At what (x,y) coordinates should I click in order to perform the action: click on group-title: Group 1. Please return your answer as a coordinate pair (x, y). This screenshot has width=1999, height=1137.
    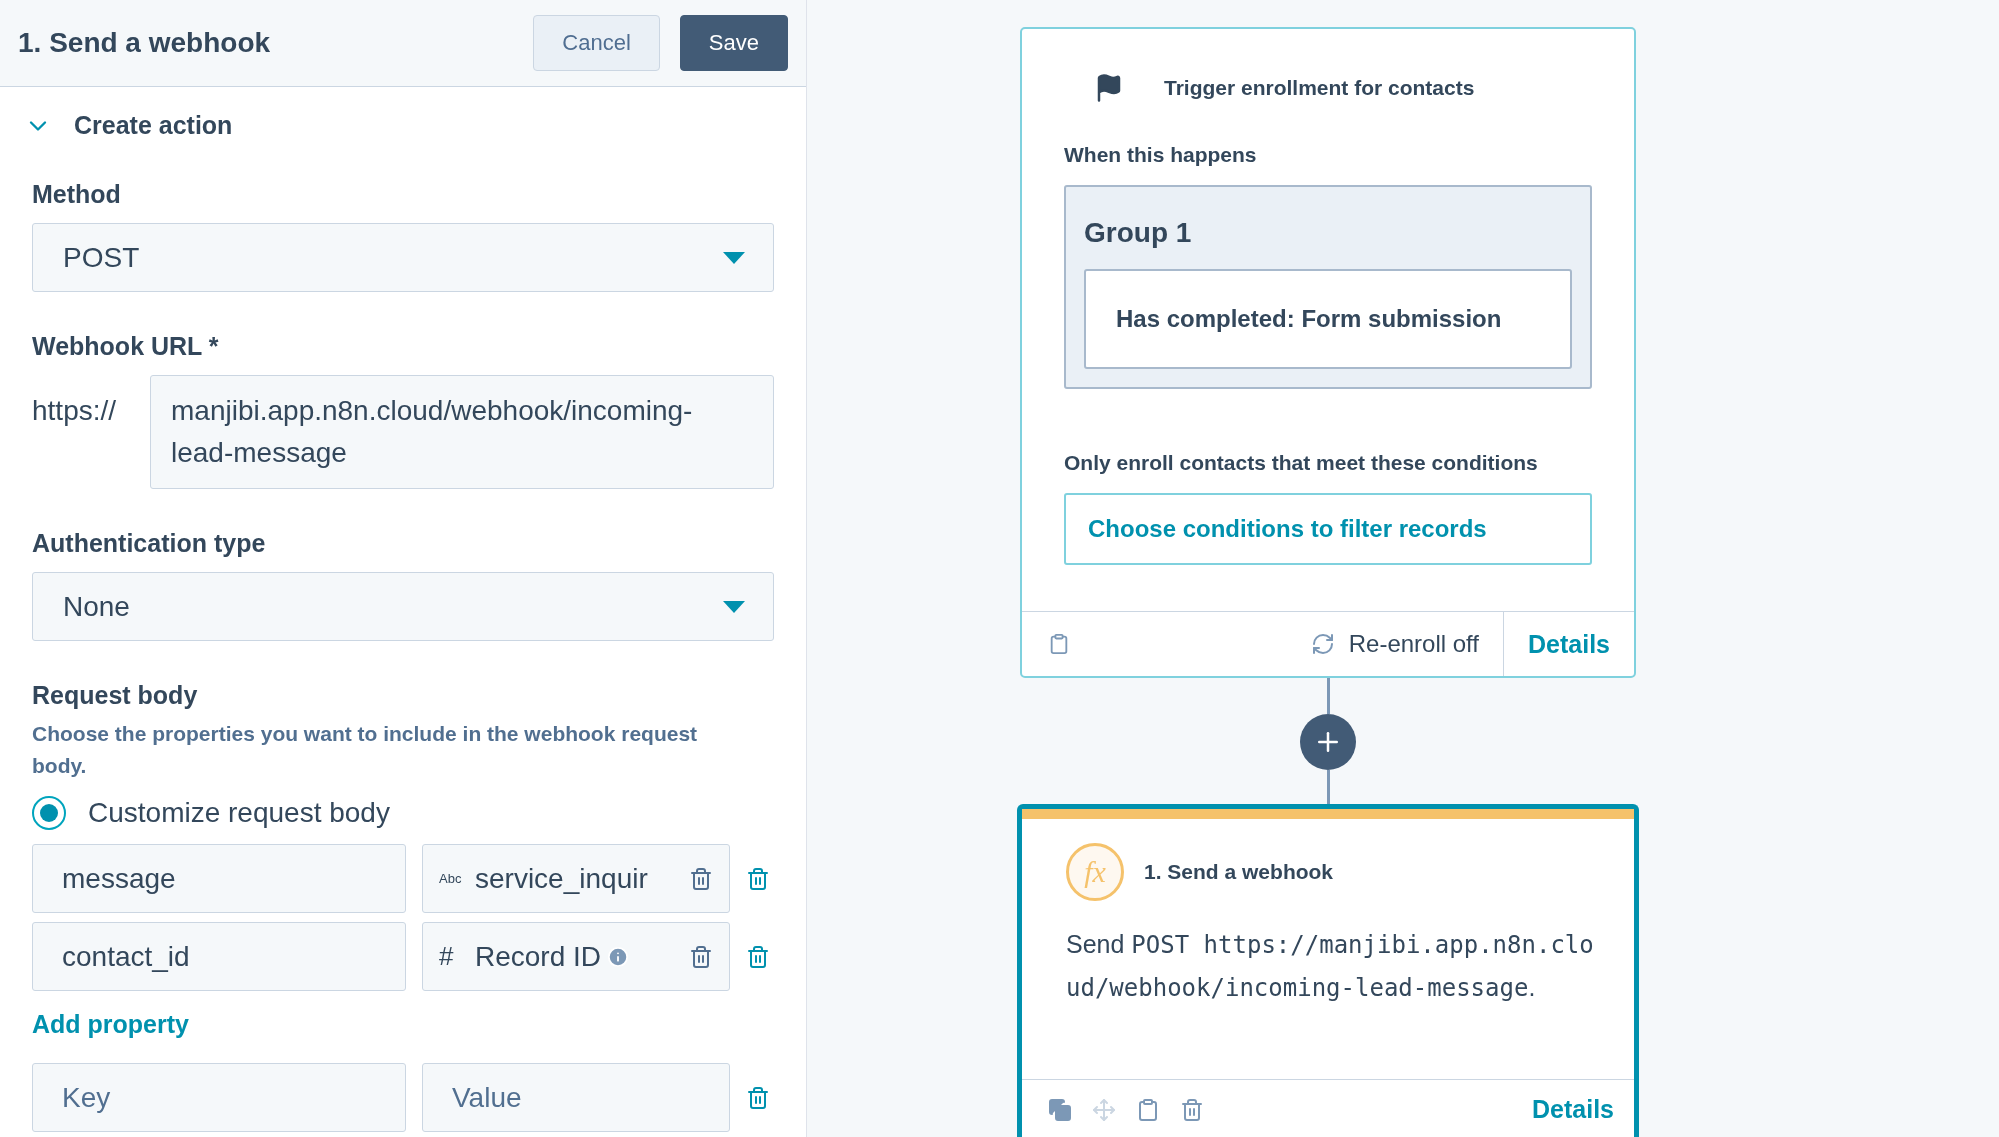
    Looking at the image, I should click on (1138, 233).